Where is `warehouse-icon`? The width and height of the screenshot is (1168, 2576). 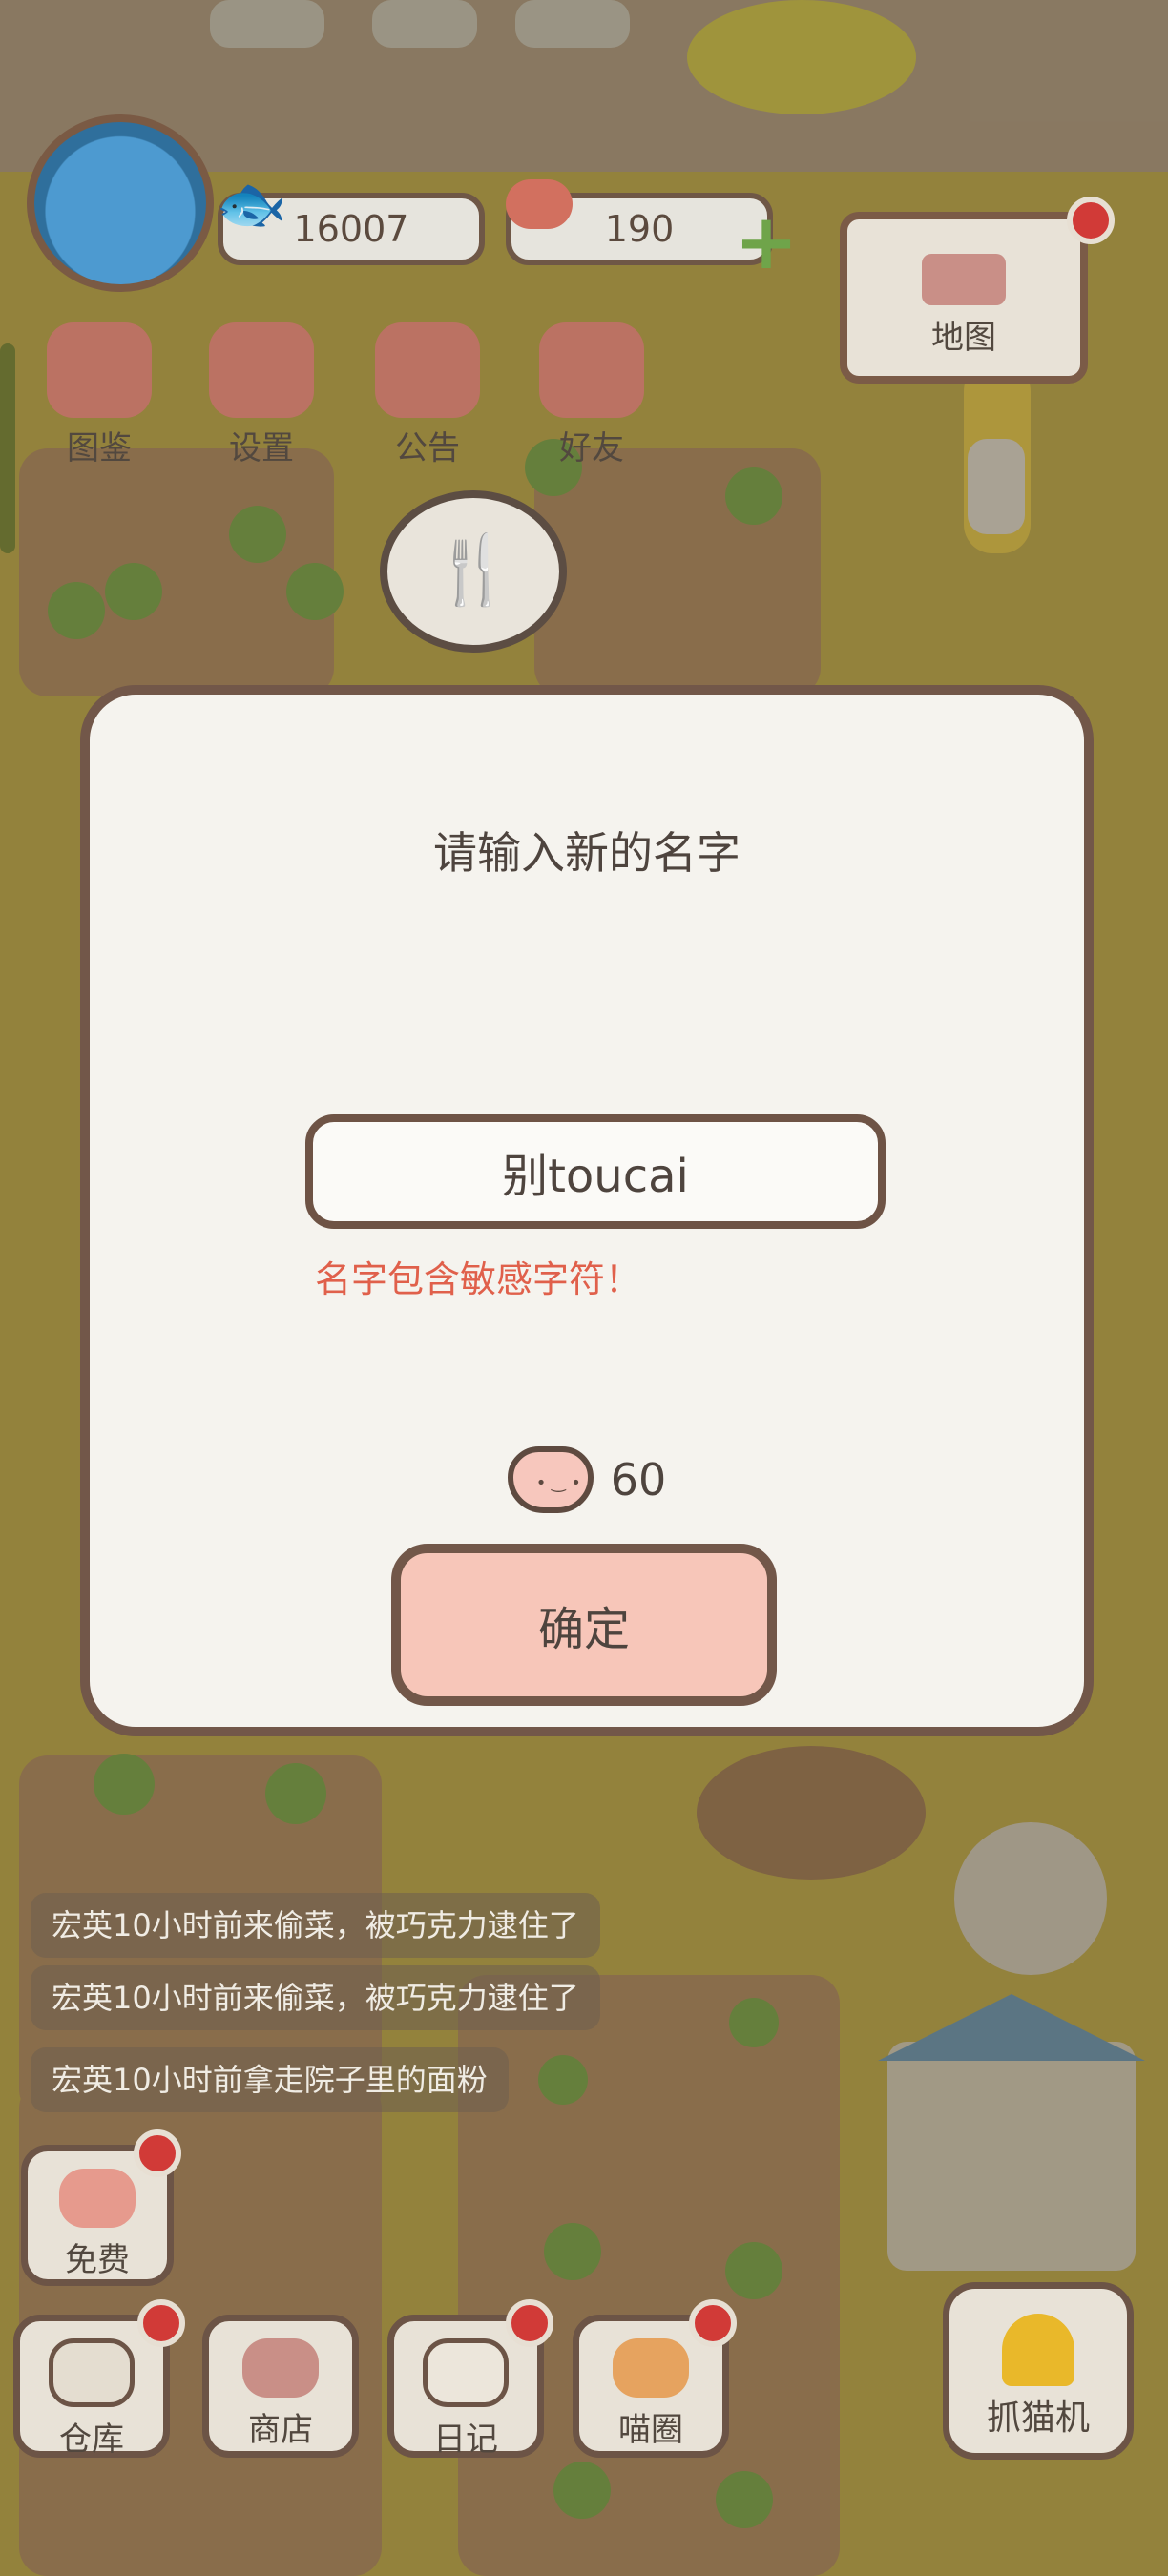
warehouse-icon is located at coordinates (92, 2372).